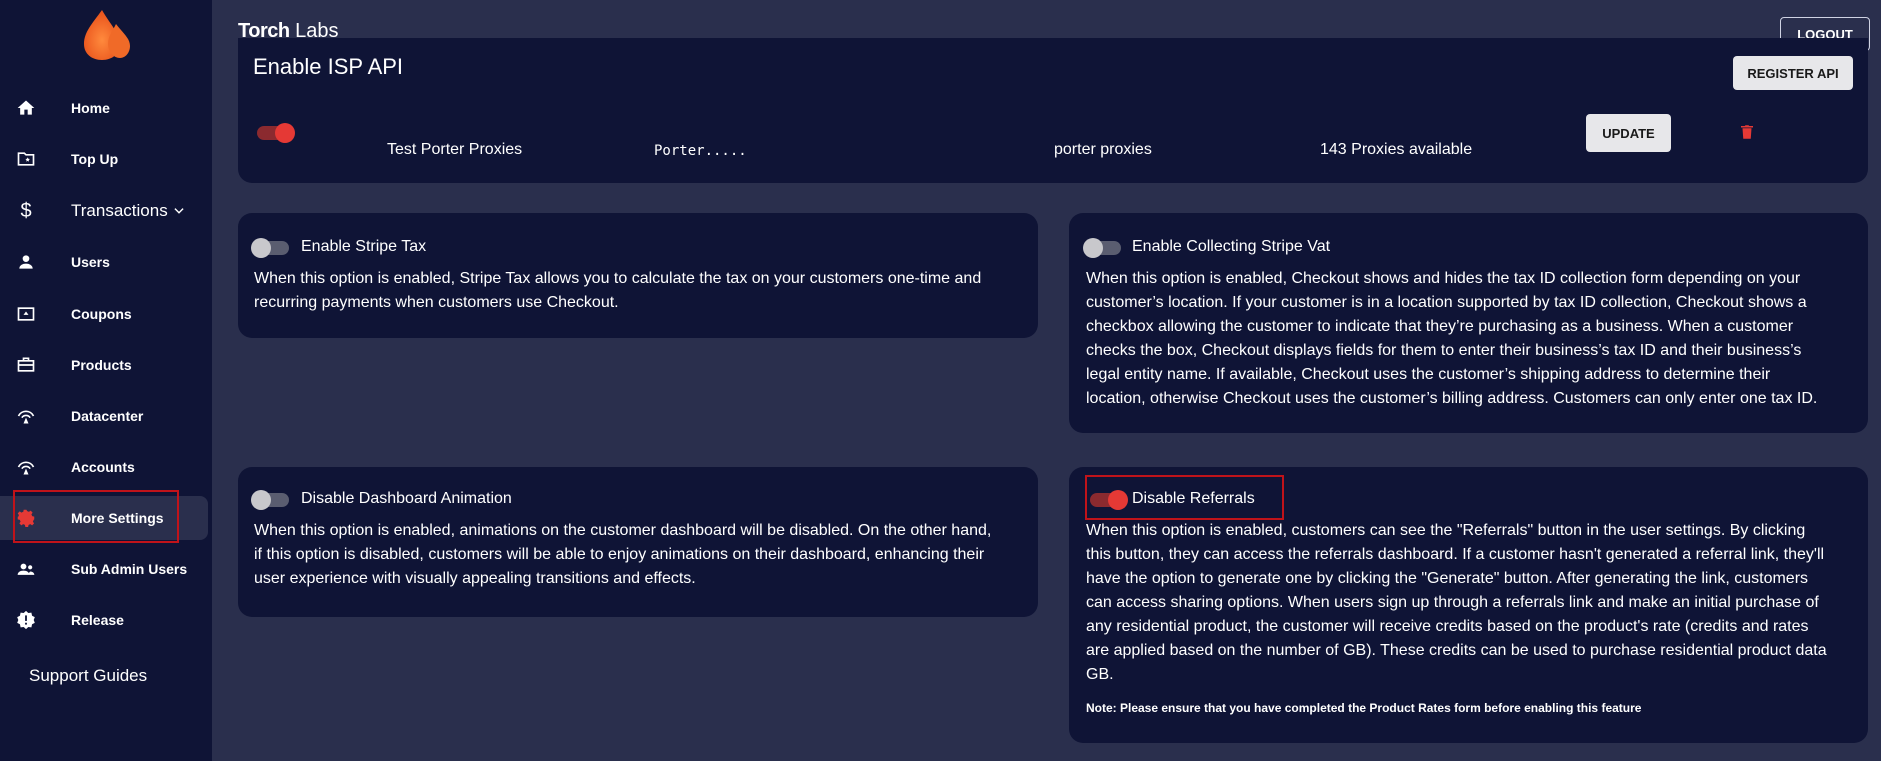 Image resolution: width=1881 pixels, height=761 pixels. I want to click on chevron-down-icon, so click(179, 211).